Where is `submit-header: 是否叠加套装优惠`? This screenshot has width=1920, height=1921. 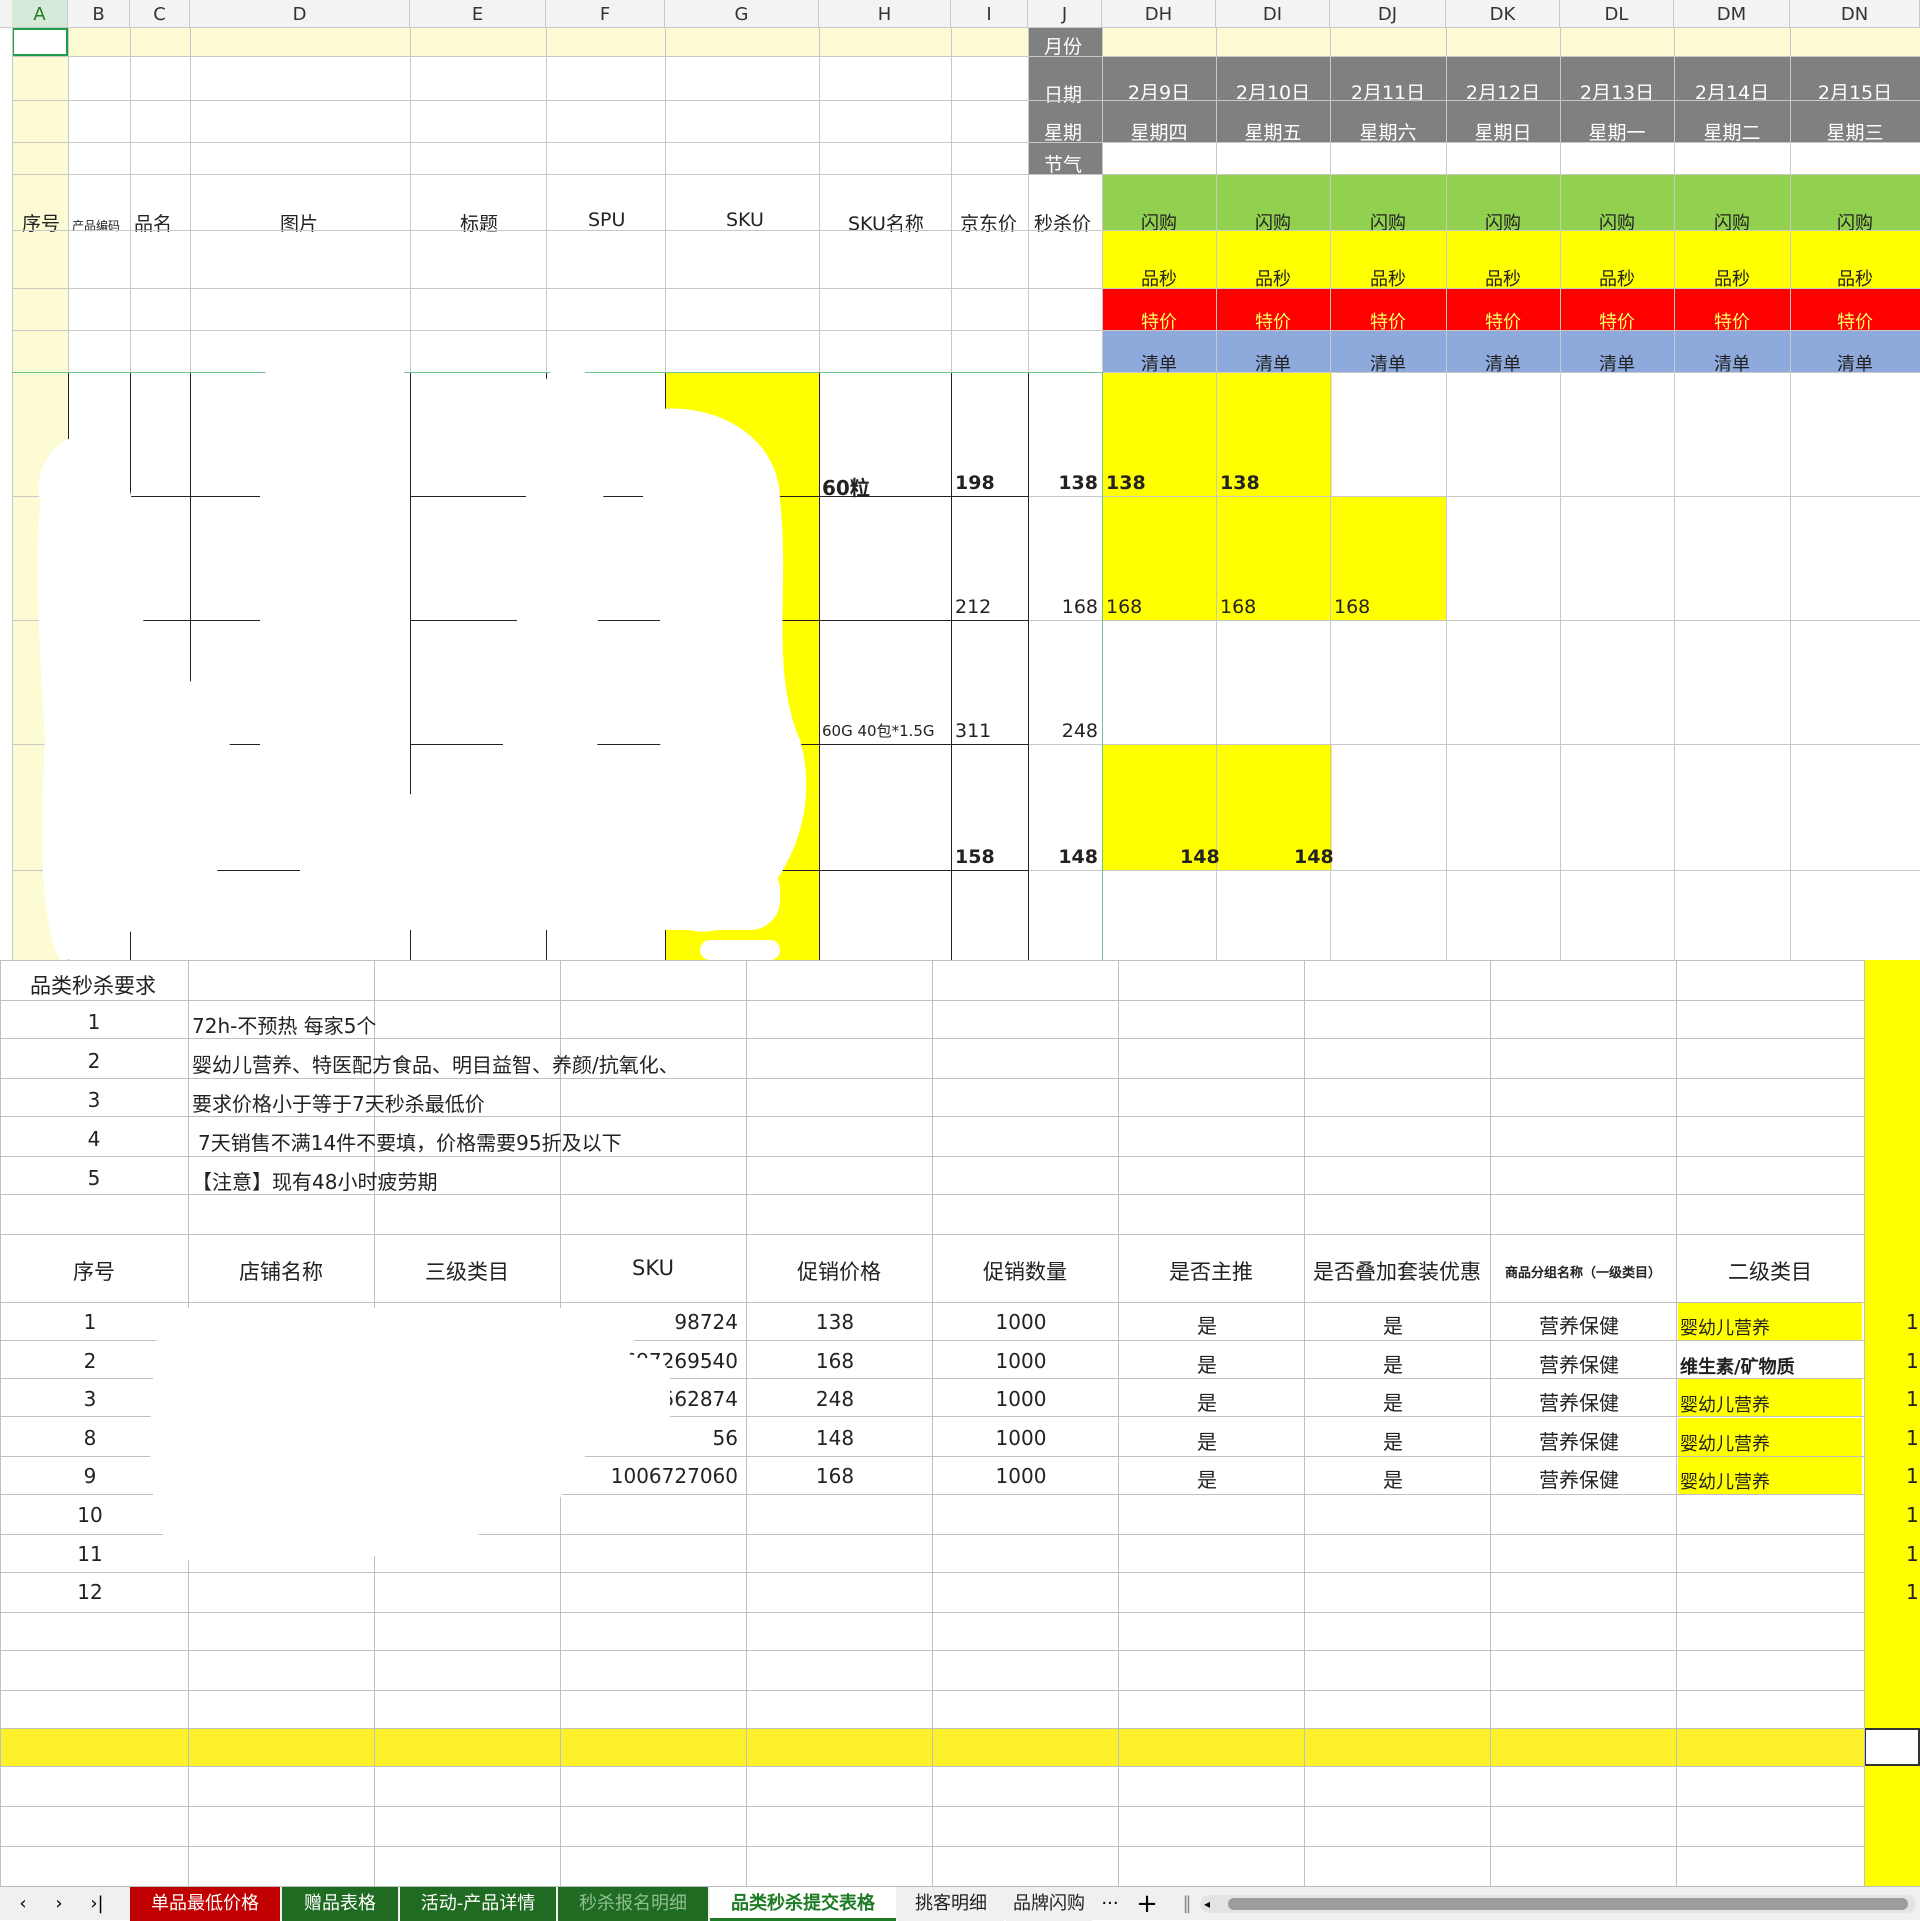
submit-header: 是否叠加套装优惠 is located at coordinates (1397, 1272).